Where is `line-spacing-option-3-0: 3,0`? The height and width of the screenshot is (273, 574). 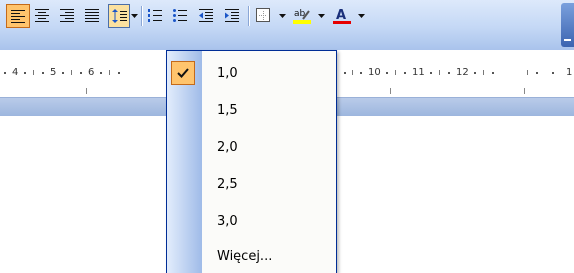 line-spacing-option-3-0: 3,0 is located at coordinates (251, 221).